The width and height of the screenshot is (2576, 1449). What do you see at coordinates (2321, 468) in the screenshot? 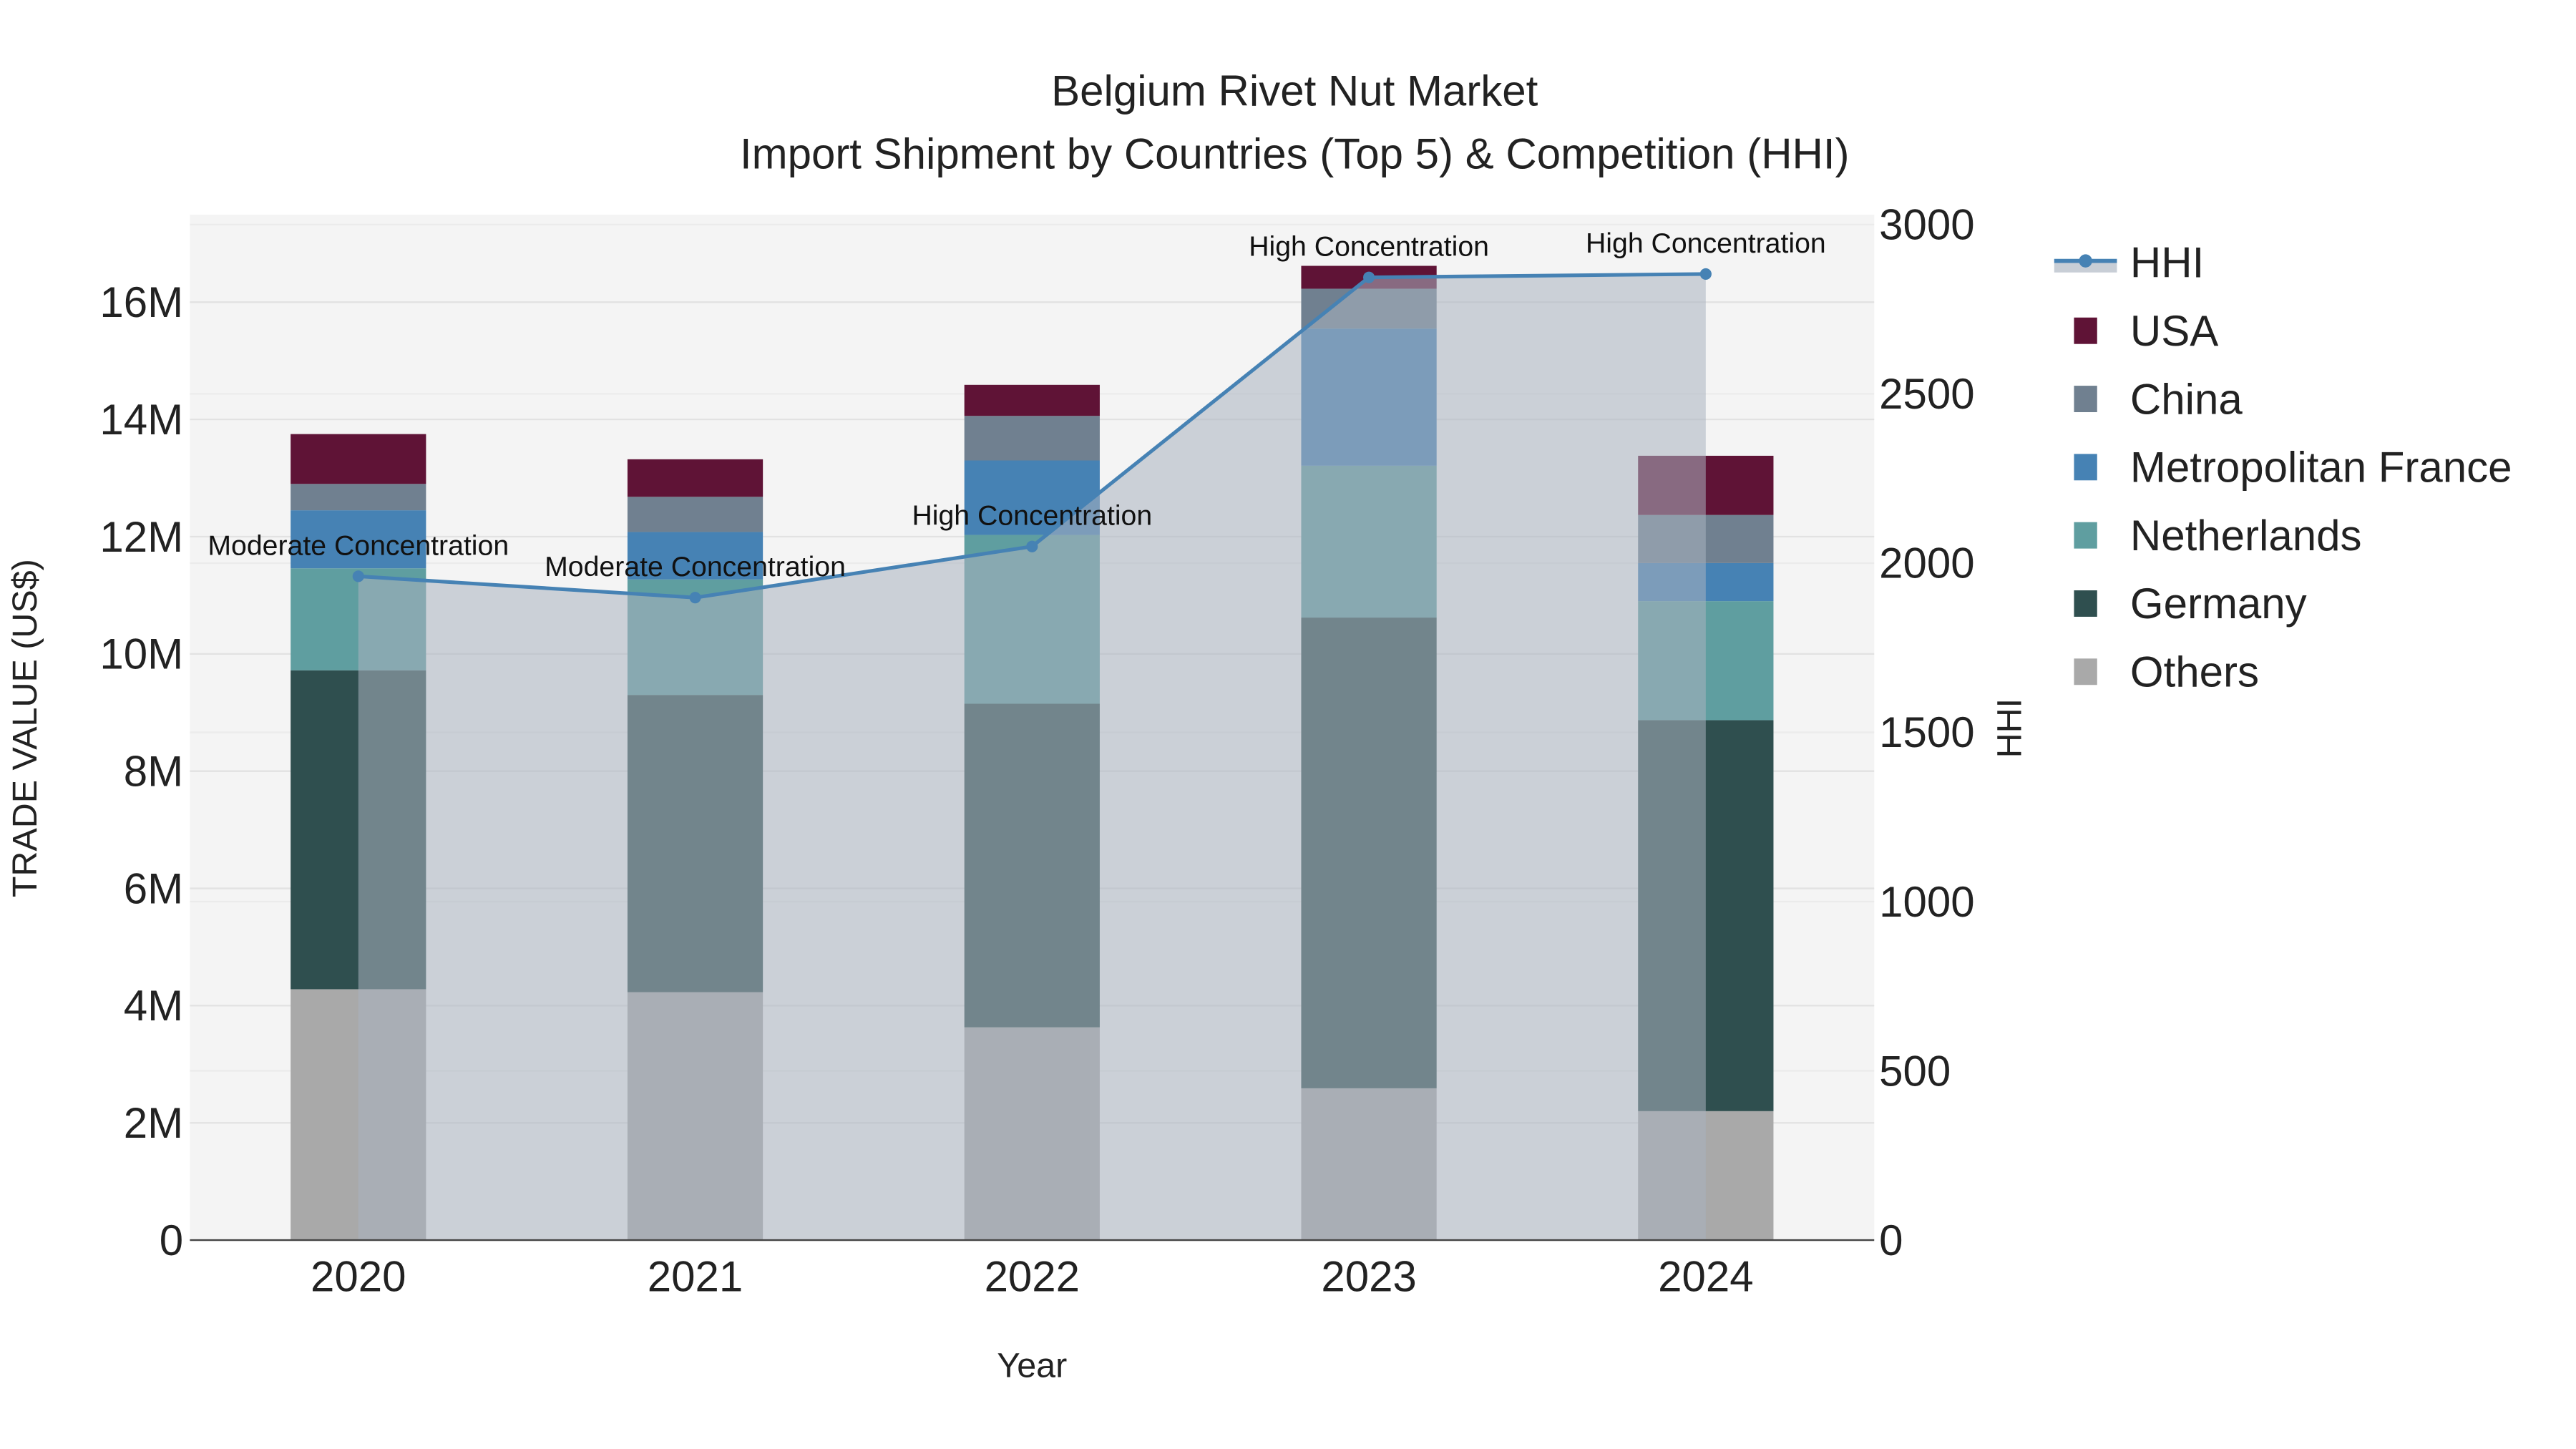
I see `legend-label: Metropolitan France` at bounding box center [2321, 468].